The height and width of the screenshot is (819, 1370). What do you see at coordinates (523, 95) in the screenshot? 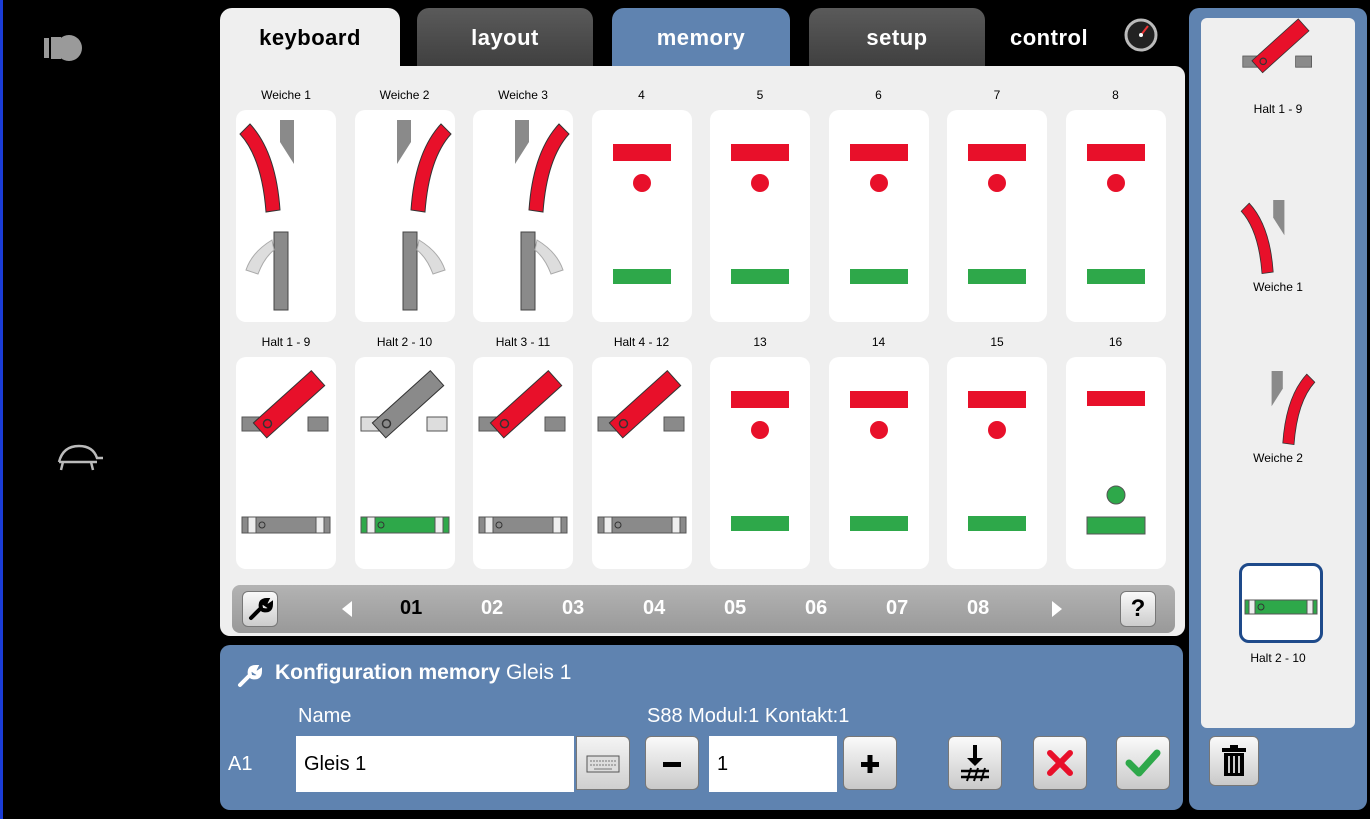
I see `key-label: Weiche 3` at bounding box center [523, 95].